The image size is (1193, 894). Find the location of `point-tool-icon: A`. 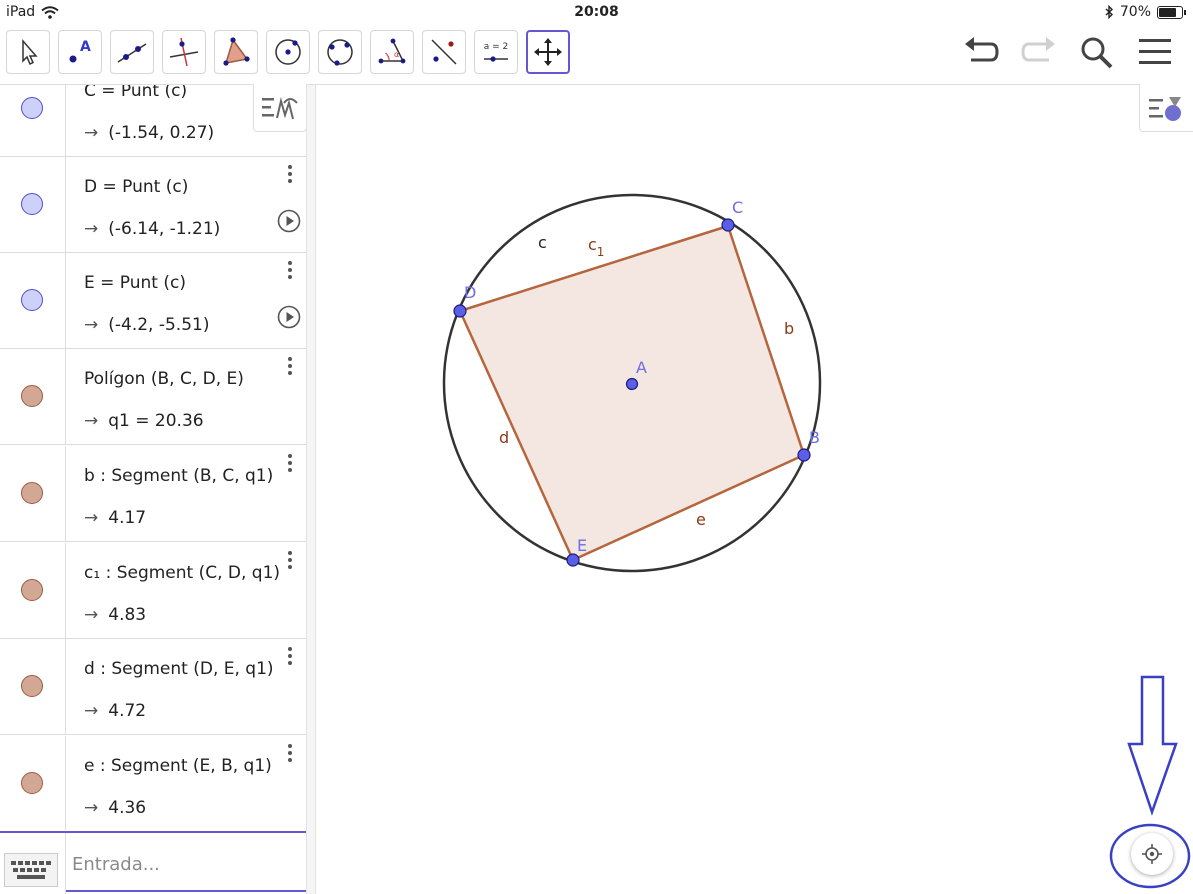

point-tool-icon: A is located at coordinates (80, 51).